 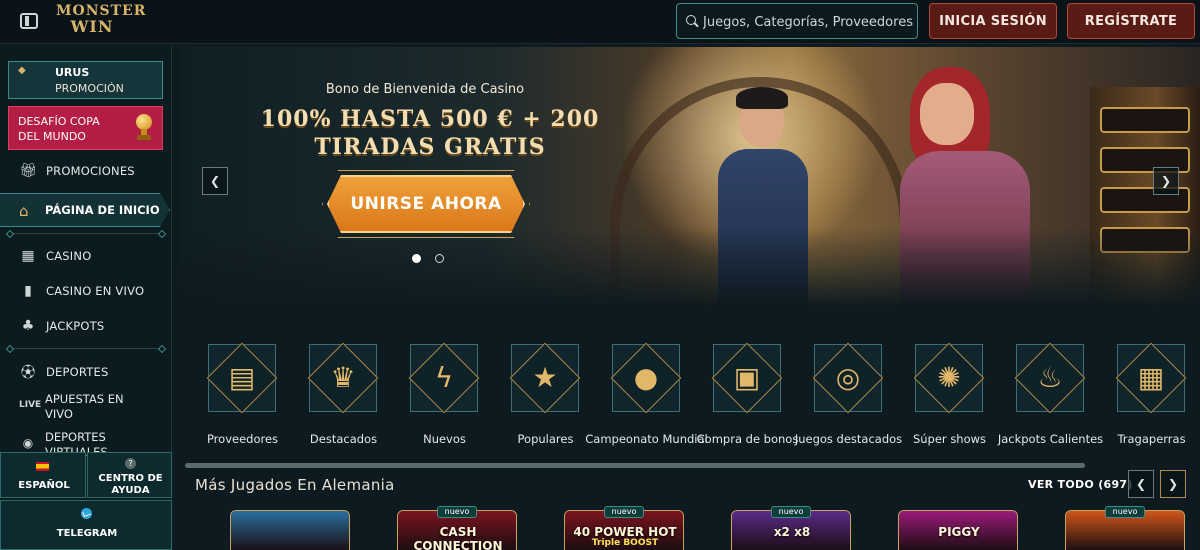 I want to click on sidebar-item-label: JACKPOTS, so click(x=75, y=326).